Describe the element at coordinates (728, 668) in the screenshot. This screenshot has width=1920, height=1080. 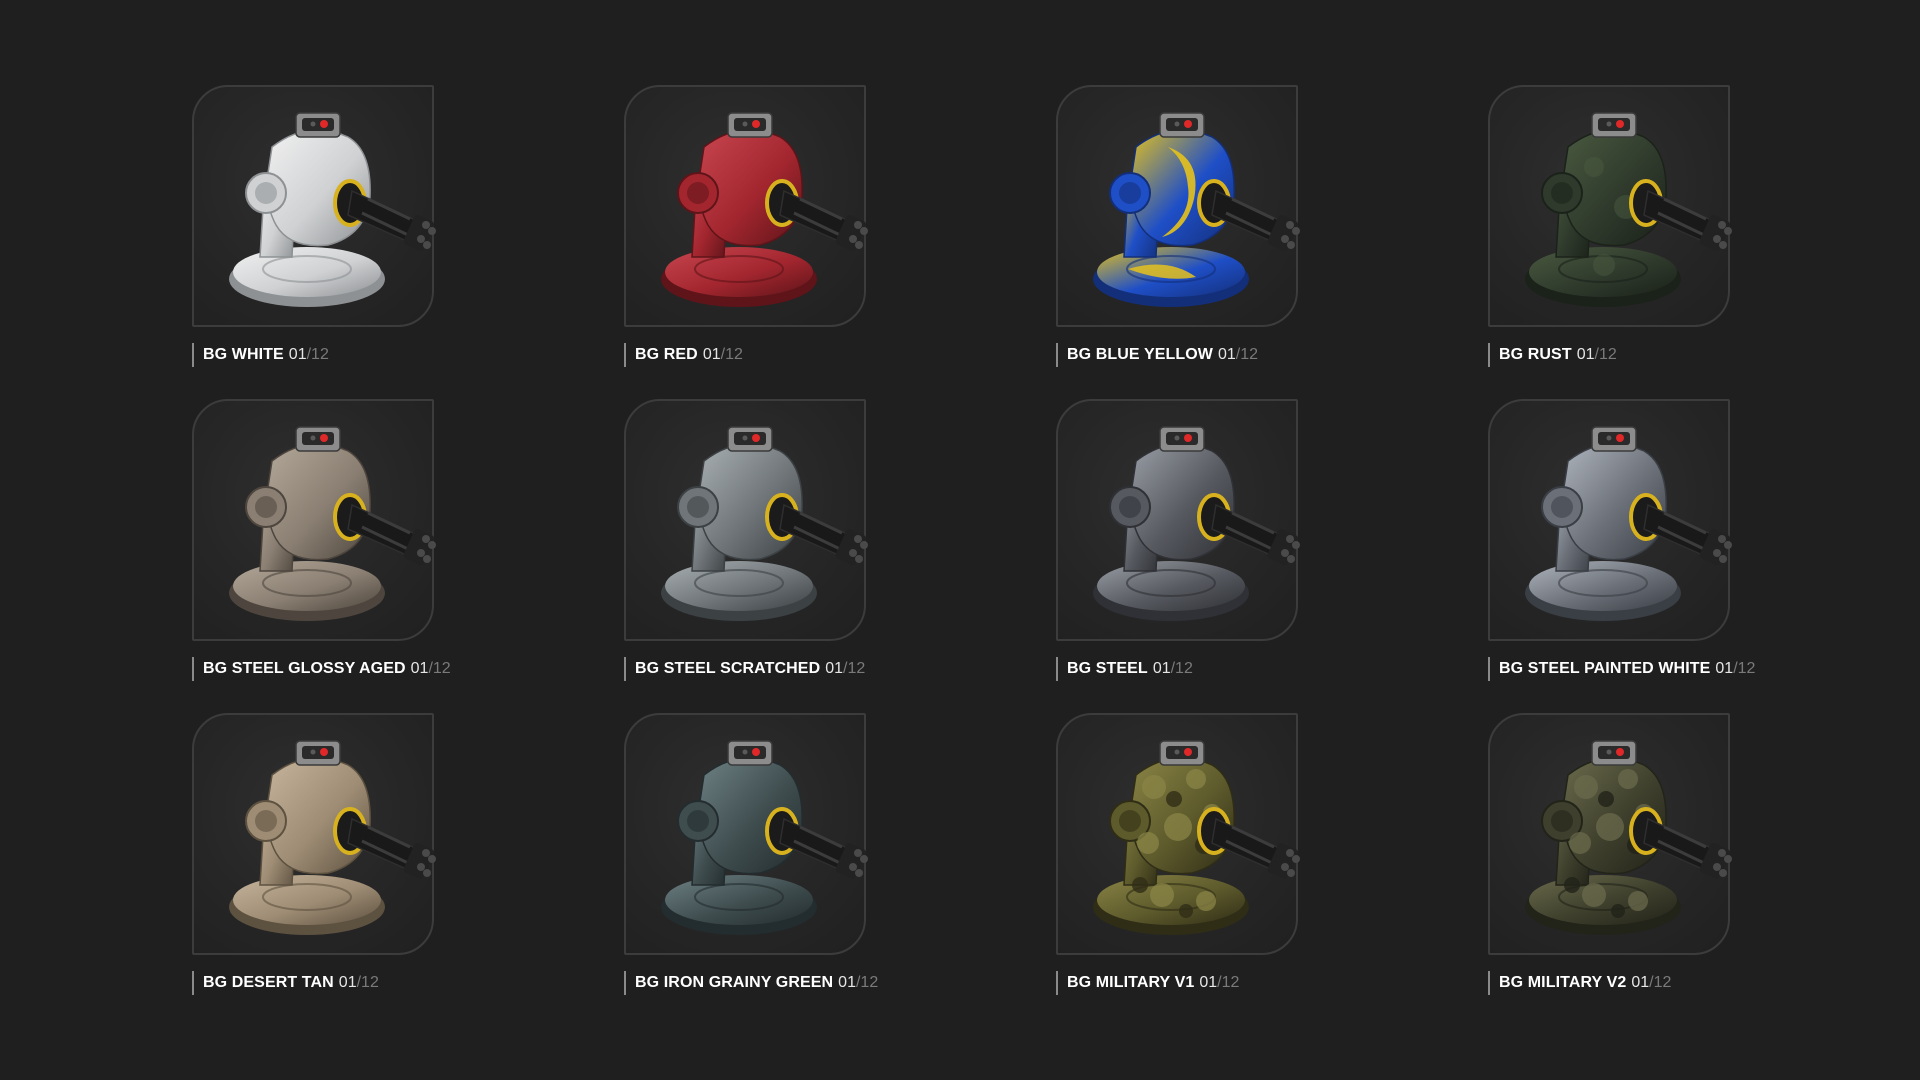
I see `material-name: BG STEEL SCRATCHED` at that location.